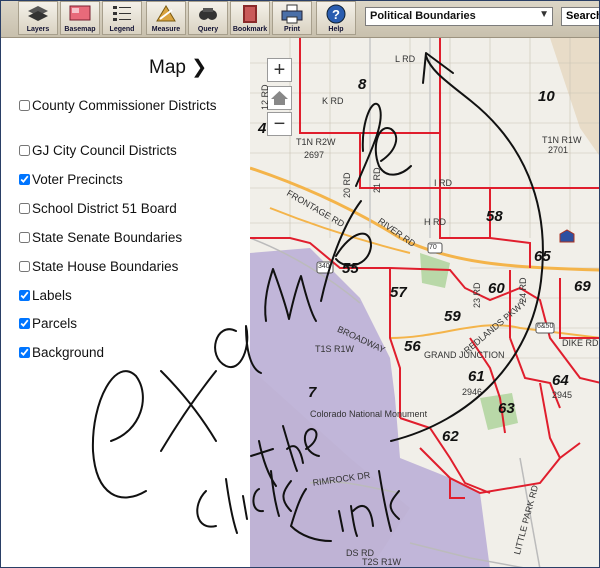 The width and height of the screenshot is (600, 568). I want to click on print-label: Print, so click(292, 29).